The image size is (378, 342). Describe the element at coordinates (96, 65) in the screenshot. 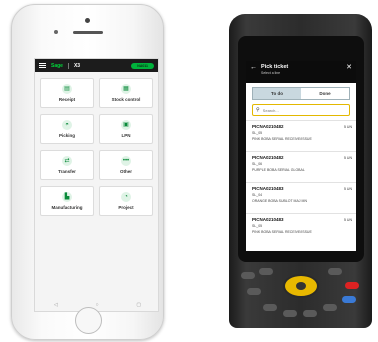

I see `app-header: Sage X3 NA011` at that location.